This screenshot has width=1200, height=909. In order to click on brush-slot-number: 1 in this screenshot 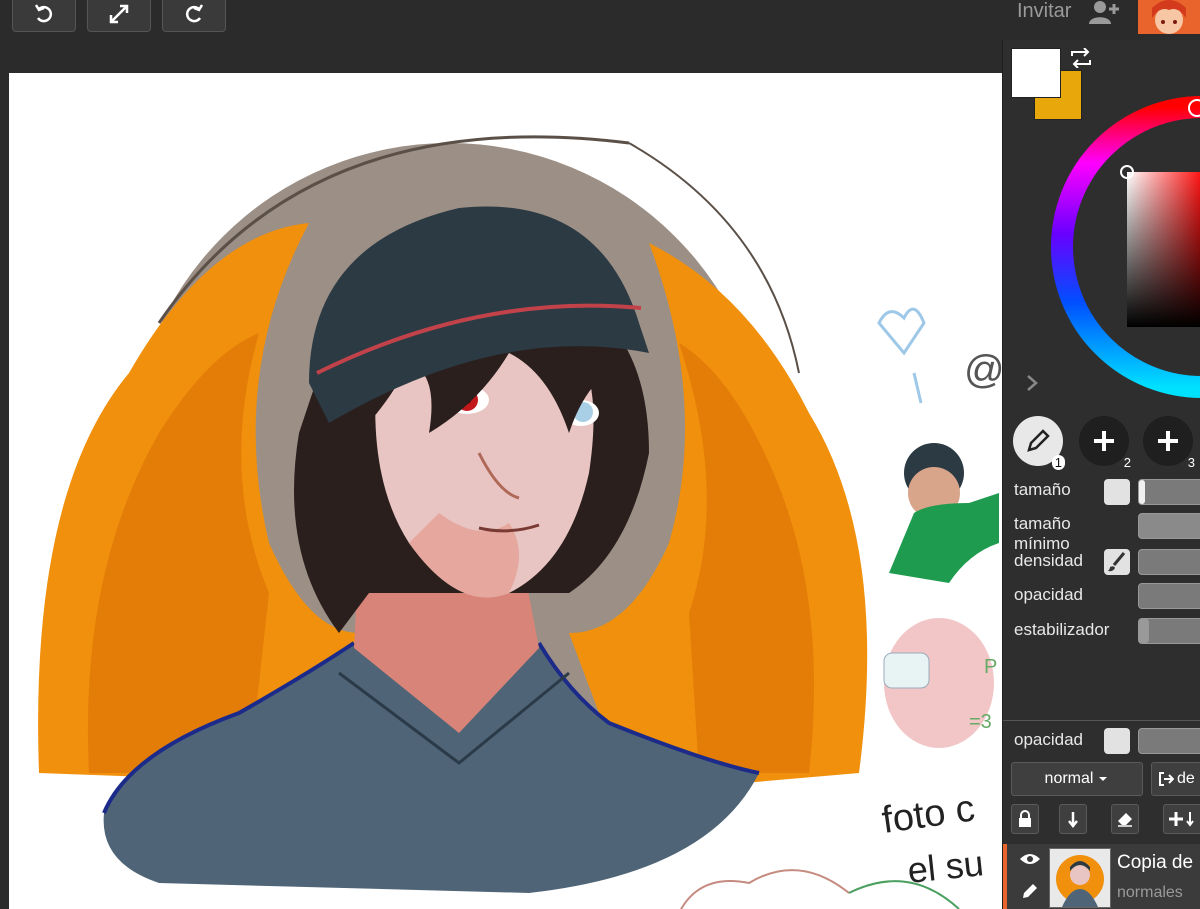, I will do `click(1058, 462)`.